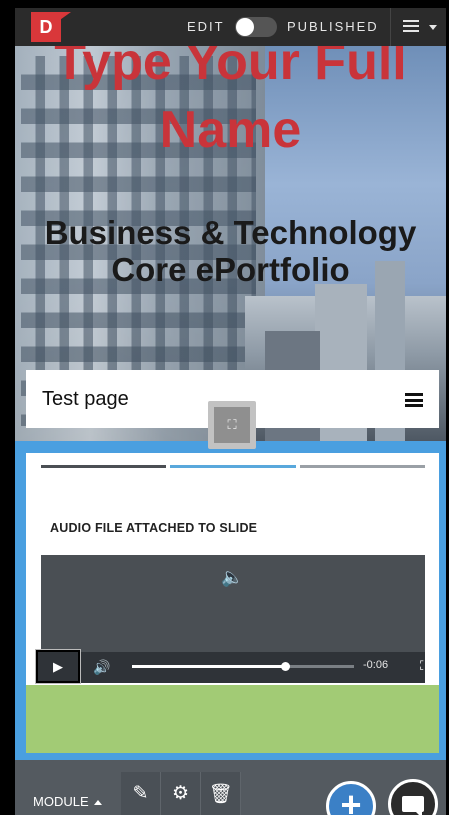  What do you see at coordinates (230, 105) in the screenshot?
I see `hero-name: Type Your Full Name` at bounding box center [230, 105].